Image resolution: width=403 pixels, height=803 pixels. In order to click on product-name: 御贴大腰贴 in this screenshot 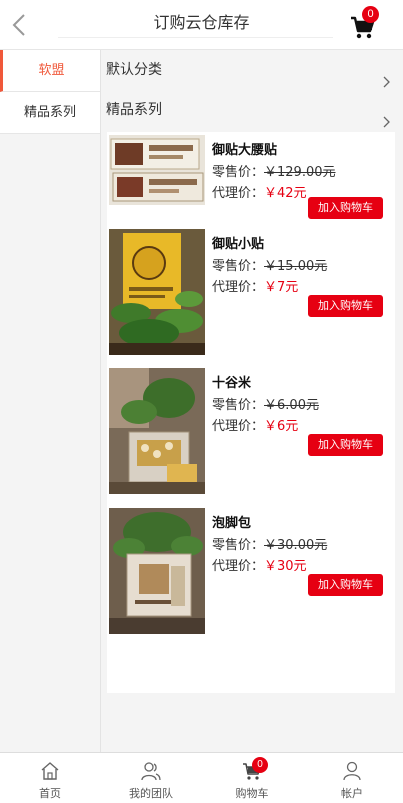, I will do `click(245, 150)`.